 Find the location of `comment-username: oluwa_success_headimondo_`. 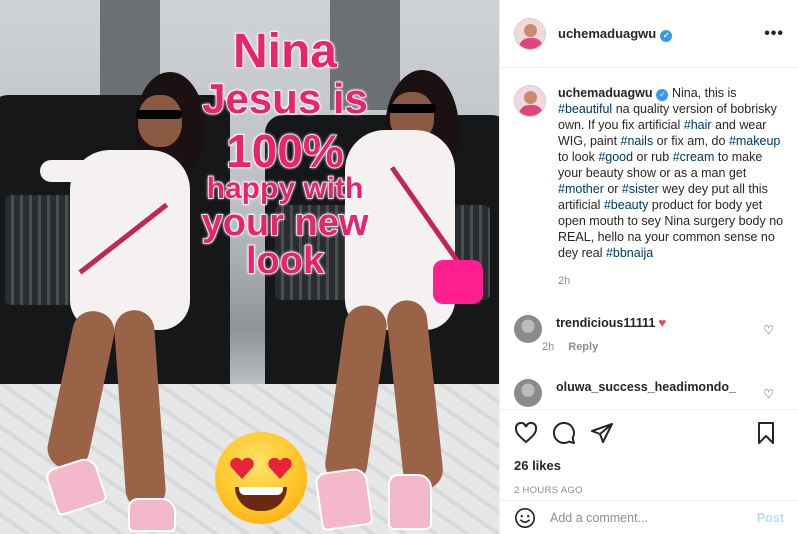

comment-username: oluwa_success_headimondo_ is located at coordinates (646, 387).